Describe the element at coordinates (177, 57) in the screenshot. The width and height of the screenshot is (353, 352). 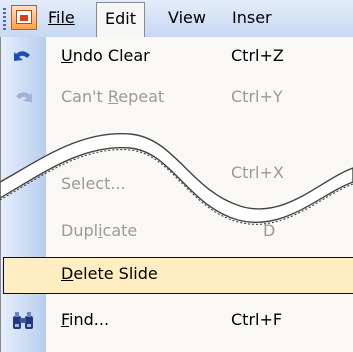
I see `menu-item-undo: Undo Clear Ctrl+Z` at that location.